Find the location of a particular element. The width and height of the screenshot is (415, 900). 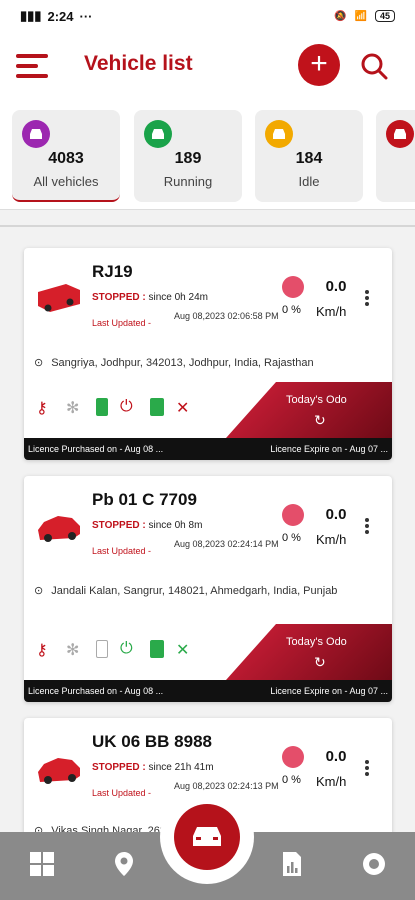

location-pin-icon is located at coordinates (124, 864).